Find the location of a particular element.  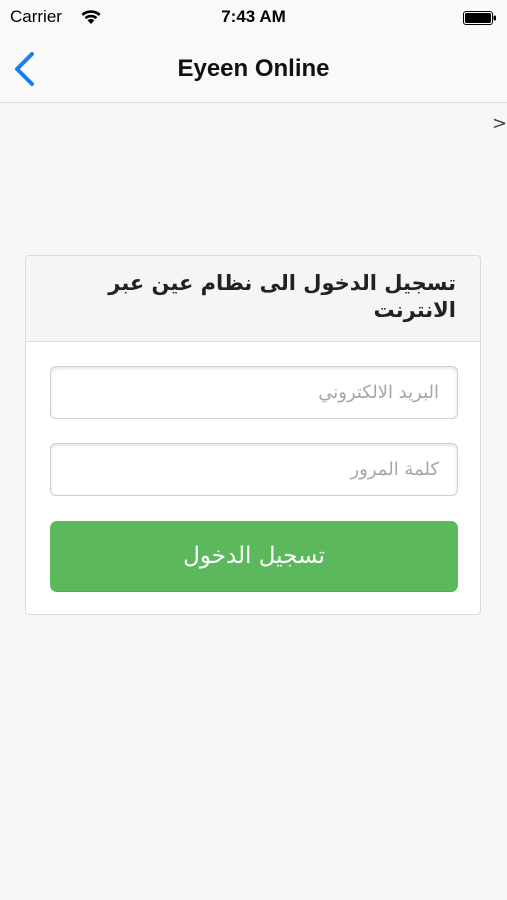

login-card-title: تسجيل الدخول الى نظام عين عبر الانترنت is located at coordinates (282, 296).